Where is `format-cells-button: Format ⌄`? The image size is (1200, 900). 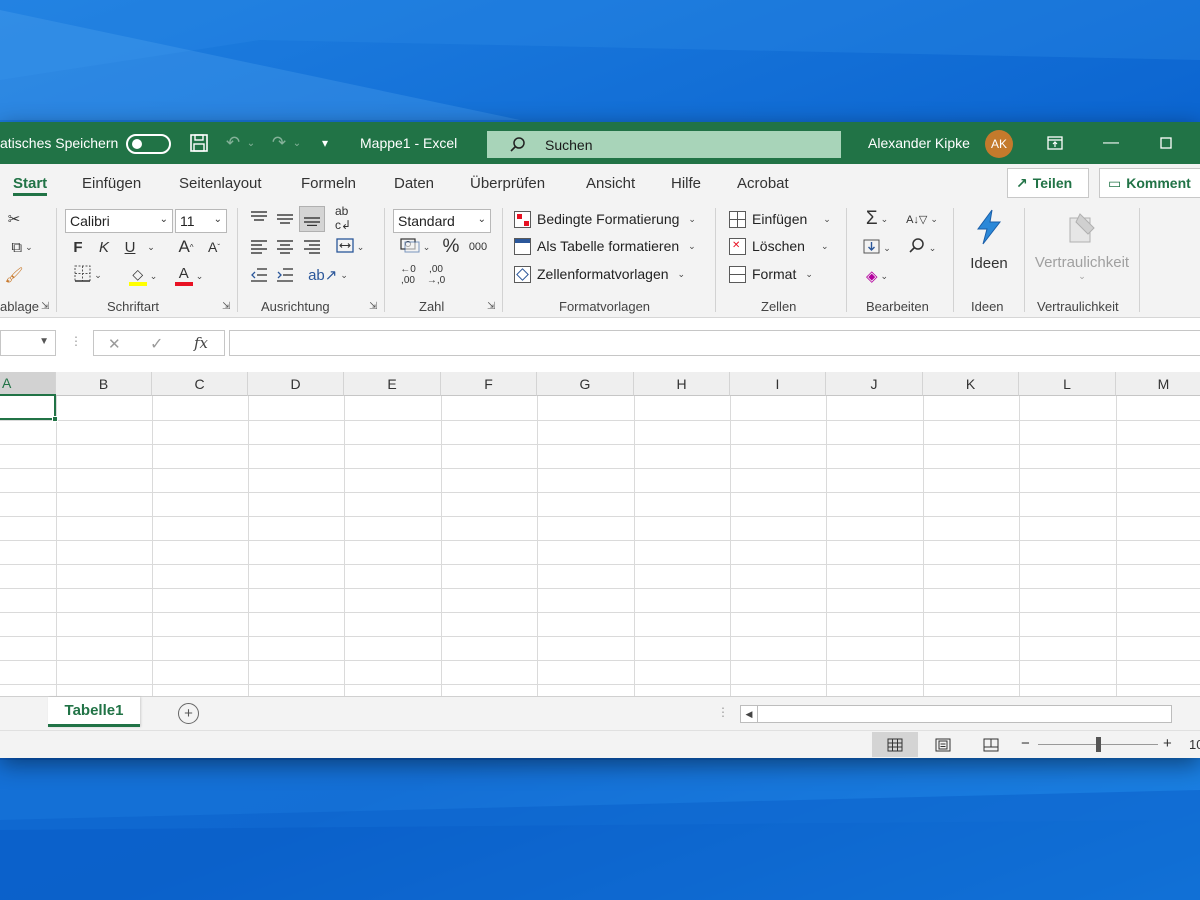 format-cells-button: Format ⌄ is located at coordinates (771, 274).